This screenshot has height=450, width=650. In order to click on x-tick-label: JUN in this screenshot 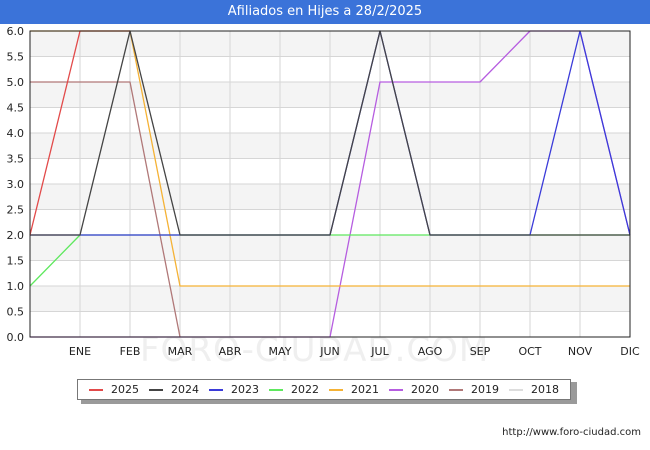, I will do `click(329, 351)`.